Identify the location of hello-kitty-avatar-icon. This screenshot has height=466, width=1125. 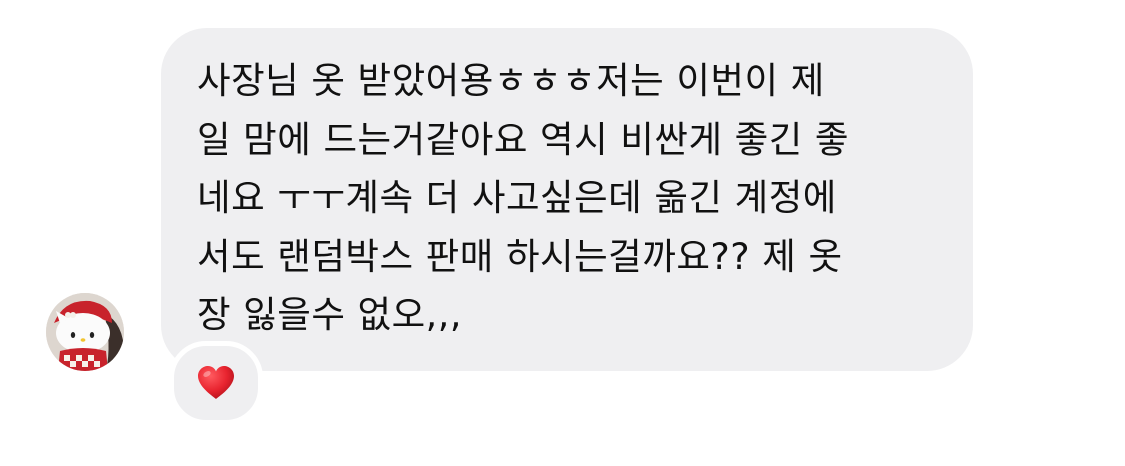
(85, 332).